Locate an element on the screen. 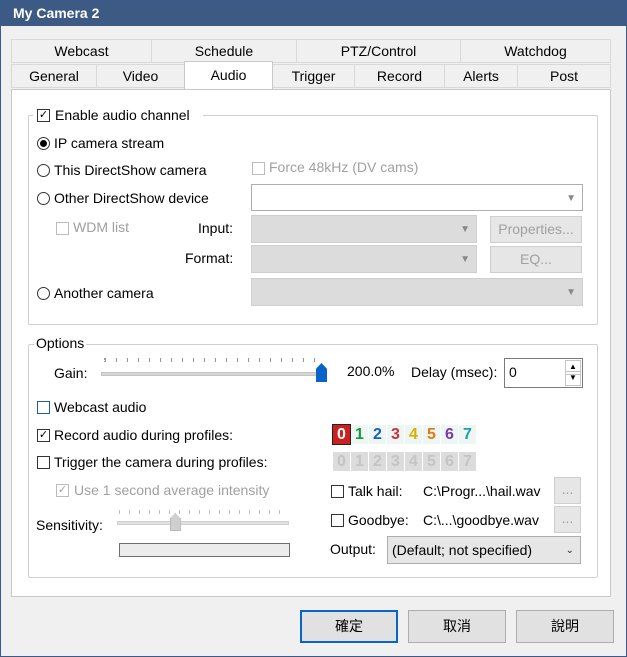 Image resolution: width=627 pixels, height=657 pixels. another-camera-label: Another camera is located at coordinates (104, 293).